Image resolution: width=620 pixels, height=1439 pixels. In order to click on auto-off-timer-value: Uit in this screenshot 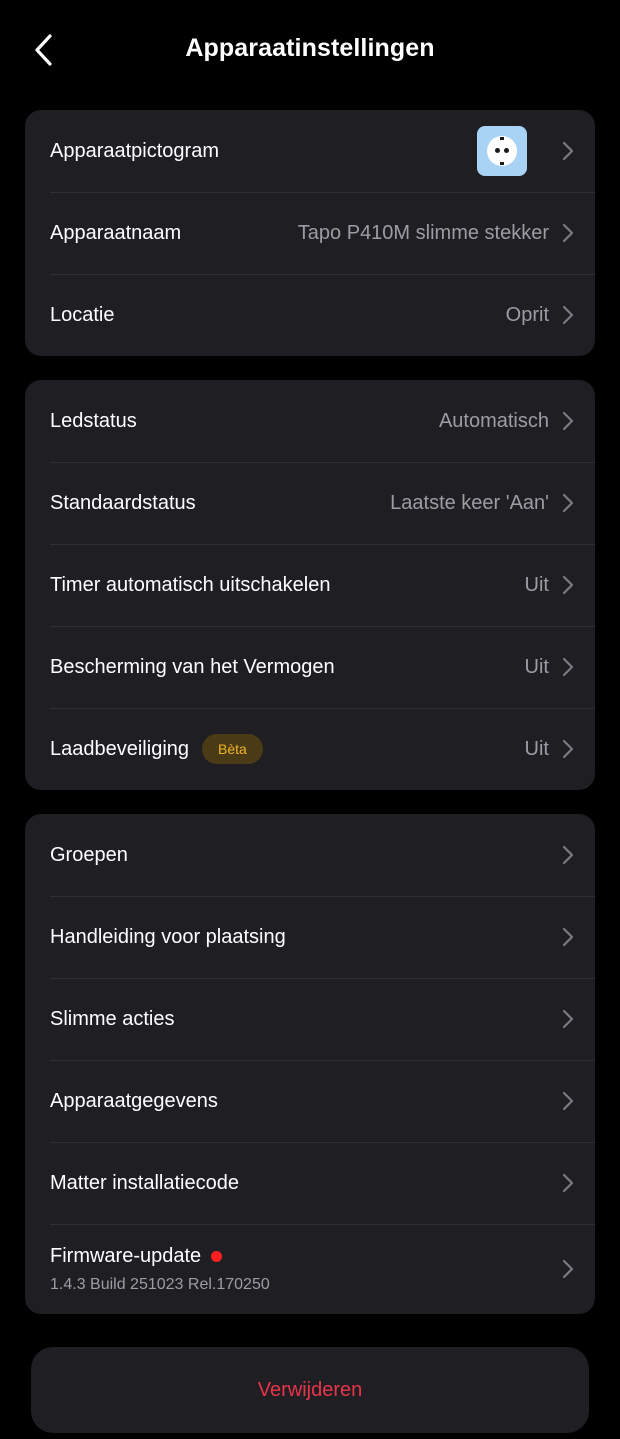, I will do `click(536, 584)`.